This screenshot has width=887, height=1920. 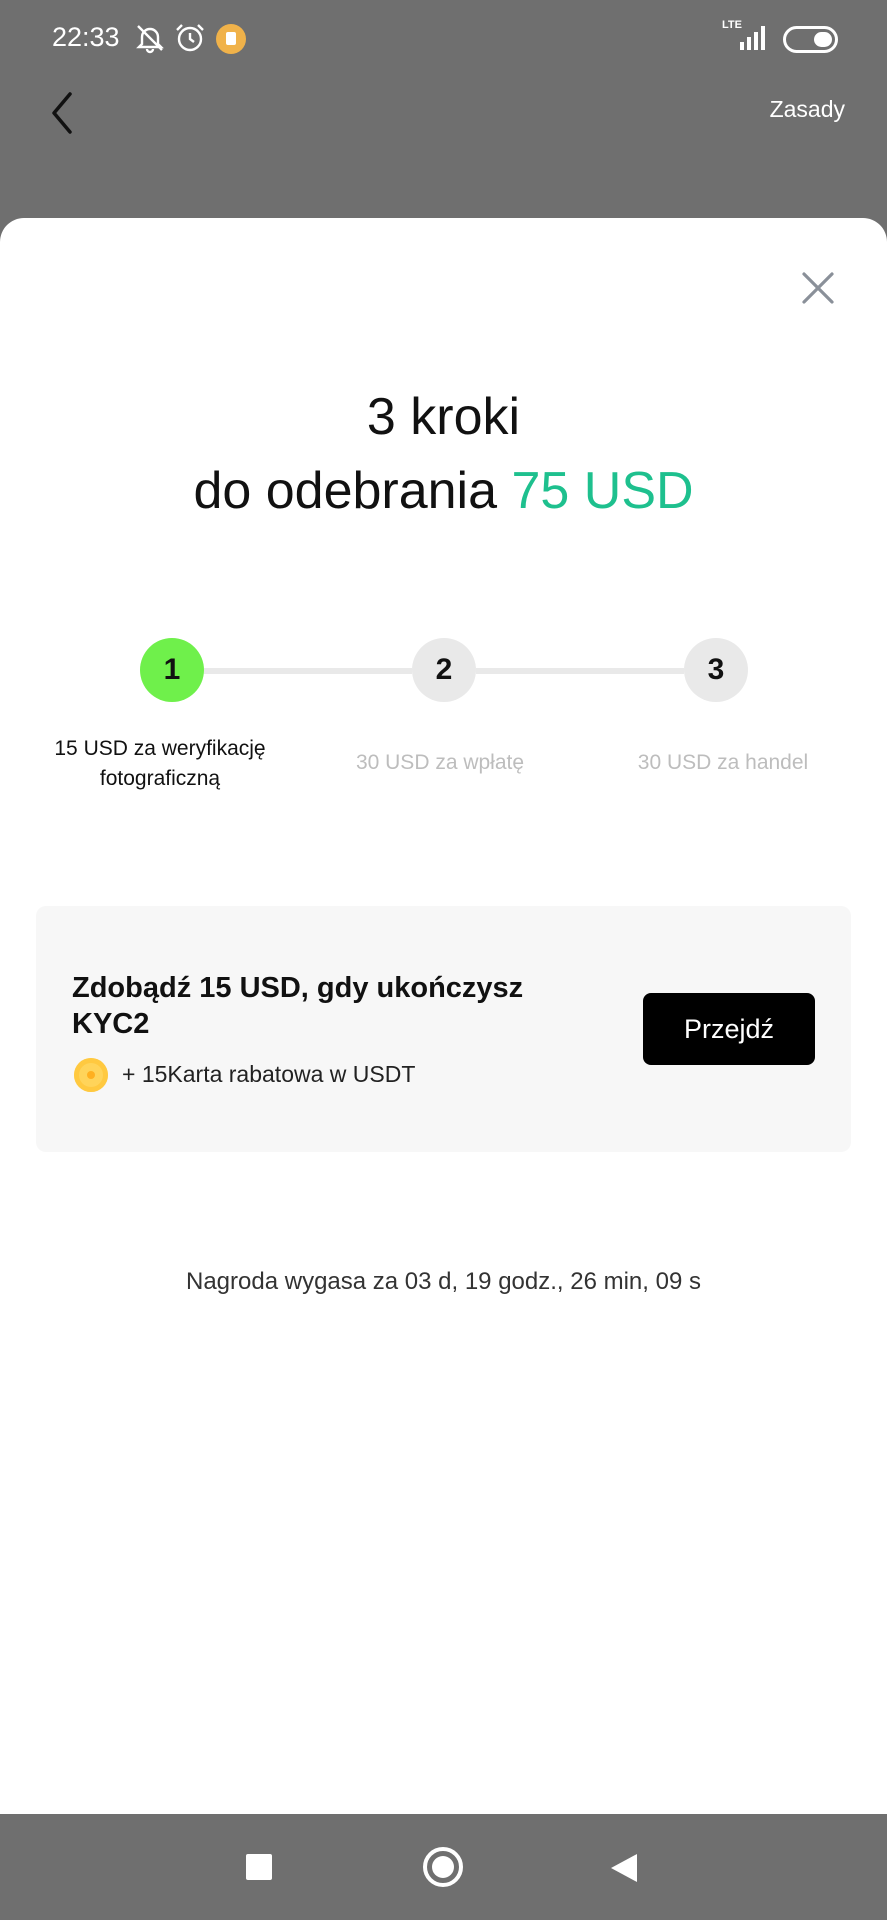 What do you see at coordinates (602, 491) in the screenshot?
I see `title-amount: 75 USD` at bounding box center [602, 491].